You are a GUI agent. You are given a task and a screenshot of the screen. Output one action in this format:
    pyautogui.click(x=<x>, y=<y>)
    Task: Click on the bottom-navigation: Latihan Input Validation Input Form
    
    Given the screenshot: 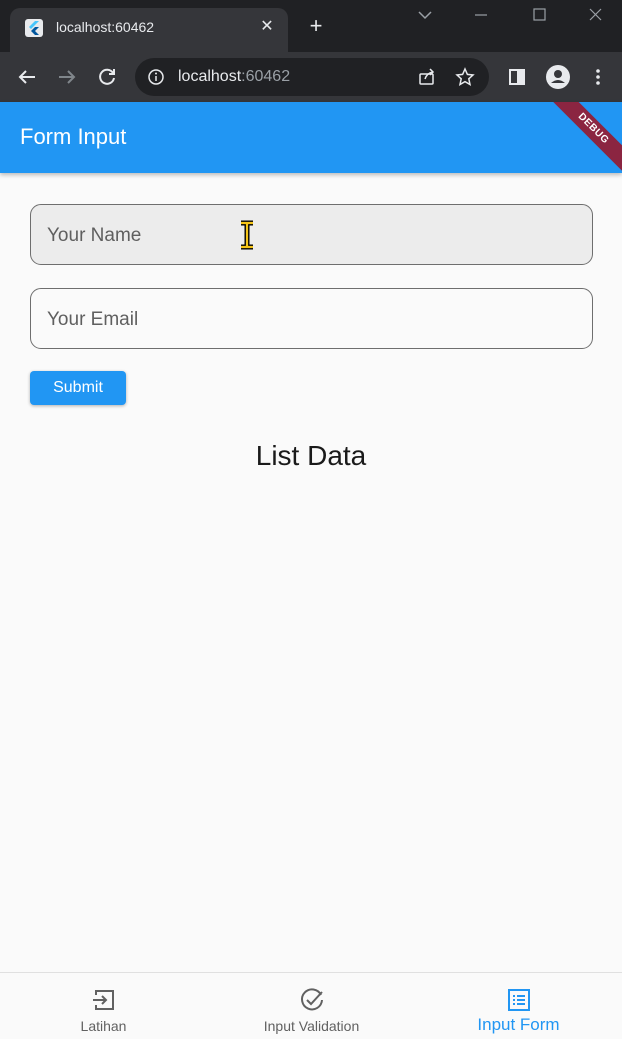 What is the action you would take?
    pyautogui.click(x=311, y=1005)
    